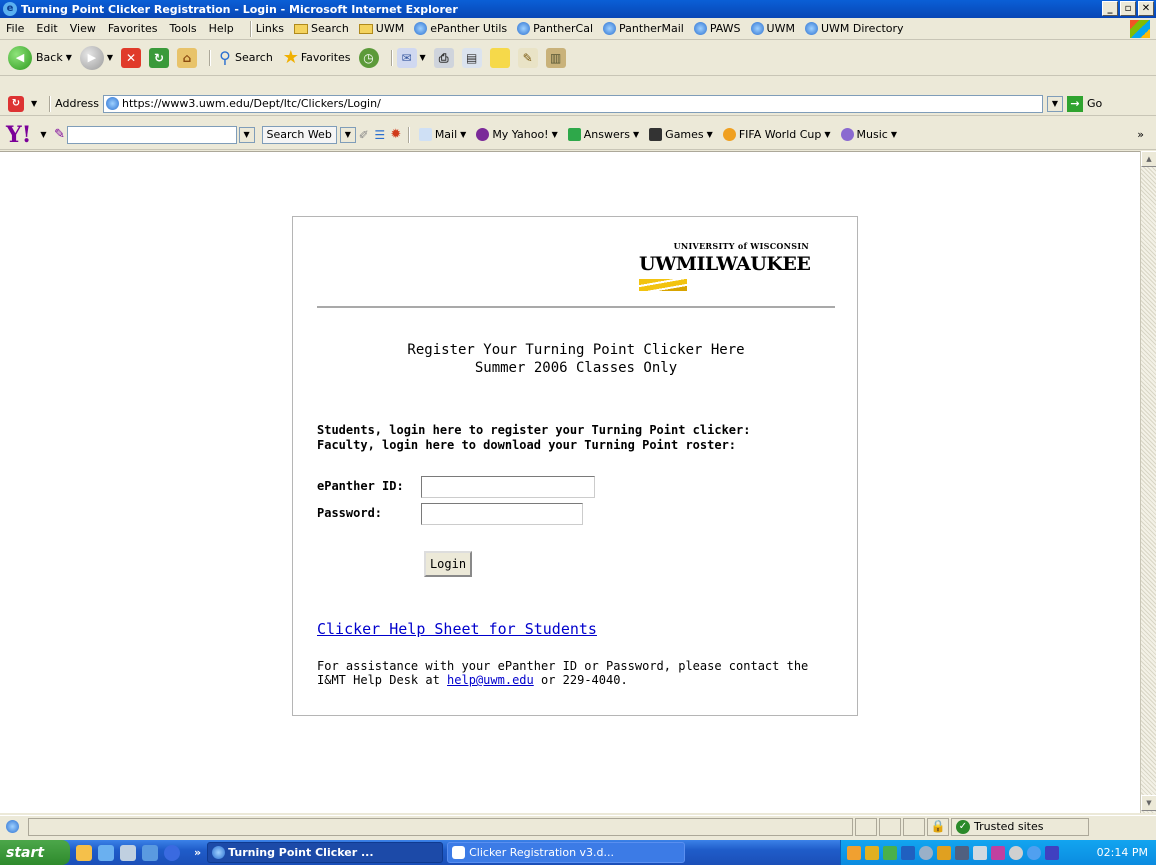  I want to click on mail-icon, so click(425, 134).